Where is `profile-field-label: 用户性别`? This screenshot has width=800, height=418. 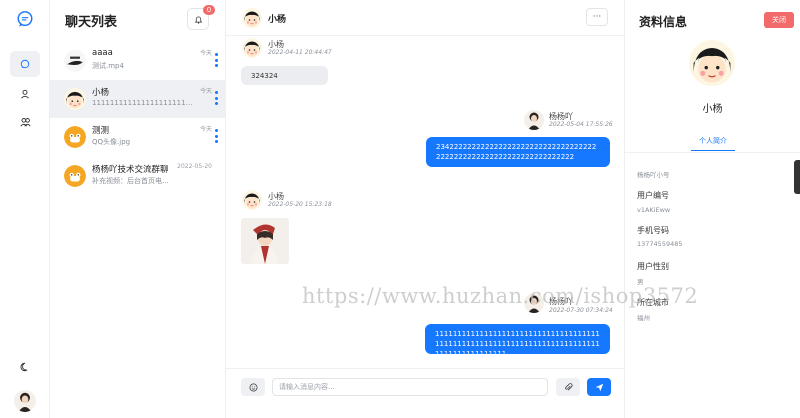 profile-field-label: 用户性别 is located at coordinates (653, 266).